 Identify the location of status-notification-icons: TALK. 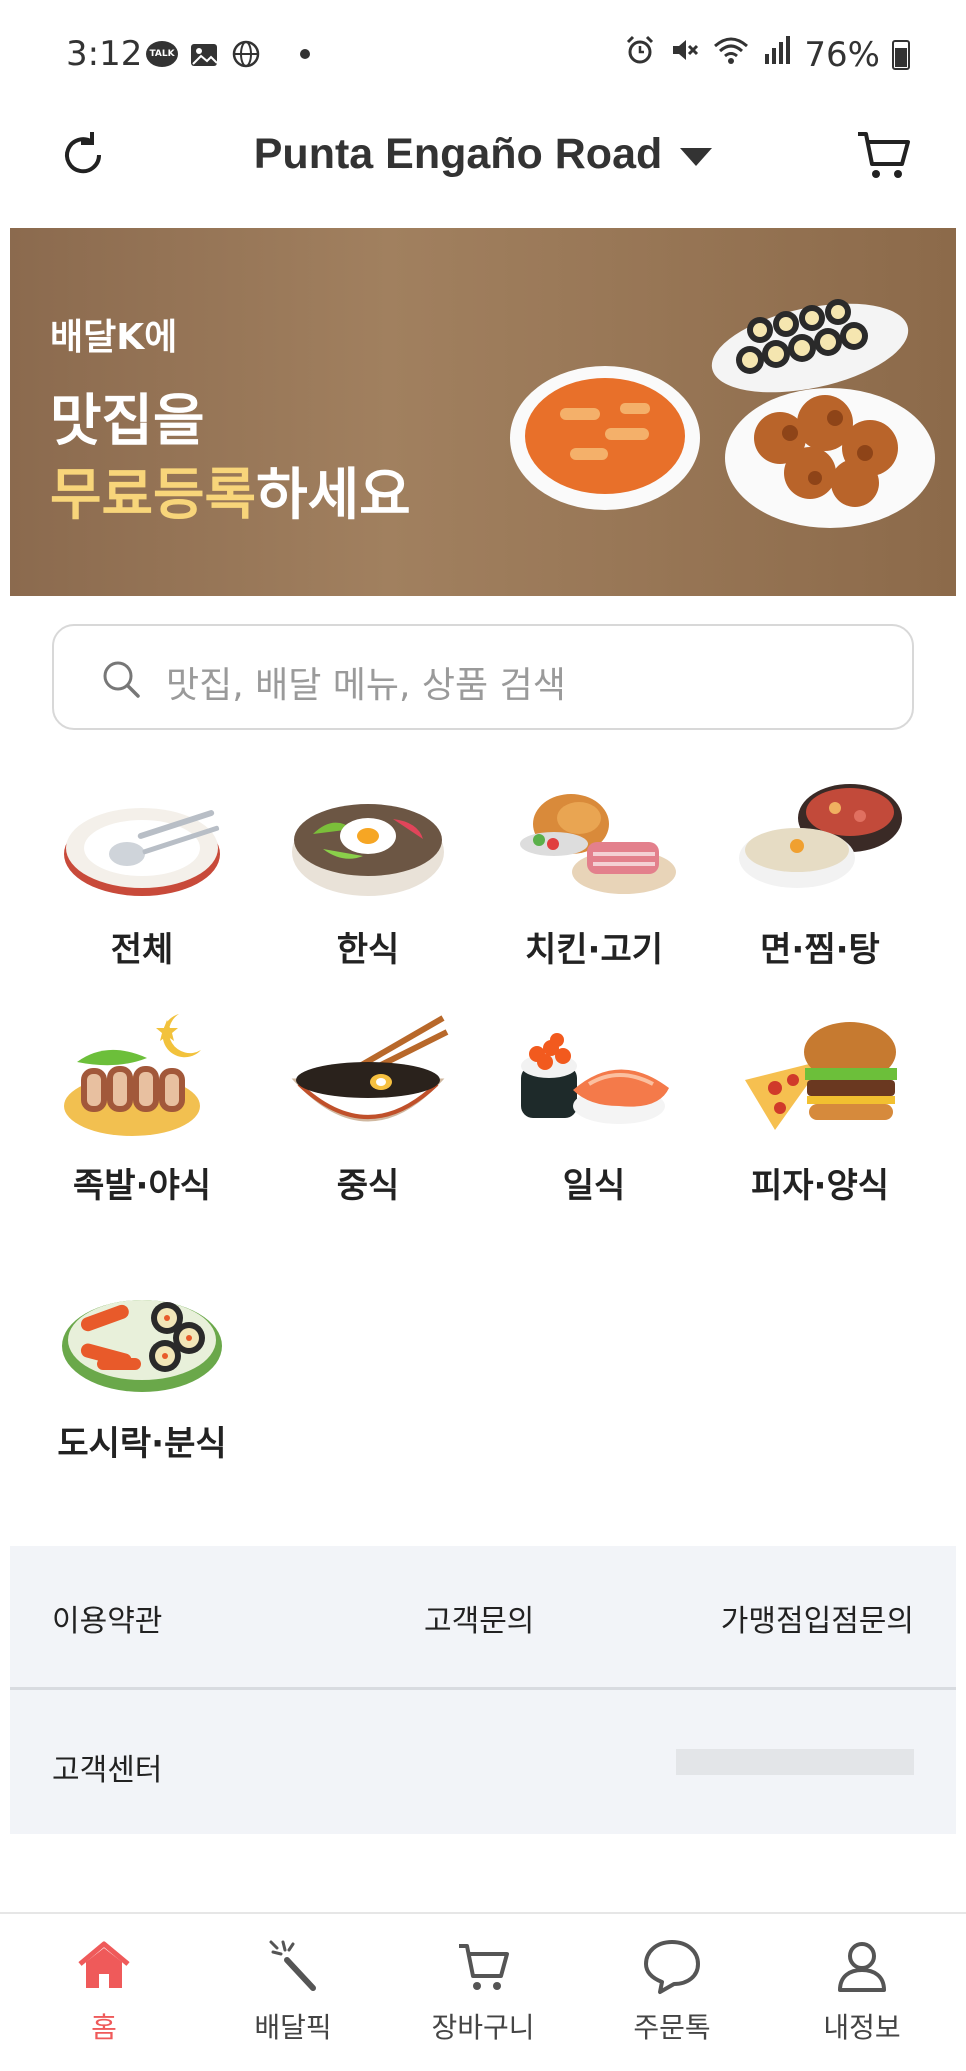
(228, 54).